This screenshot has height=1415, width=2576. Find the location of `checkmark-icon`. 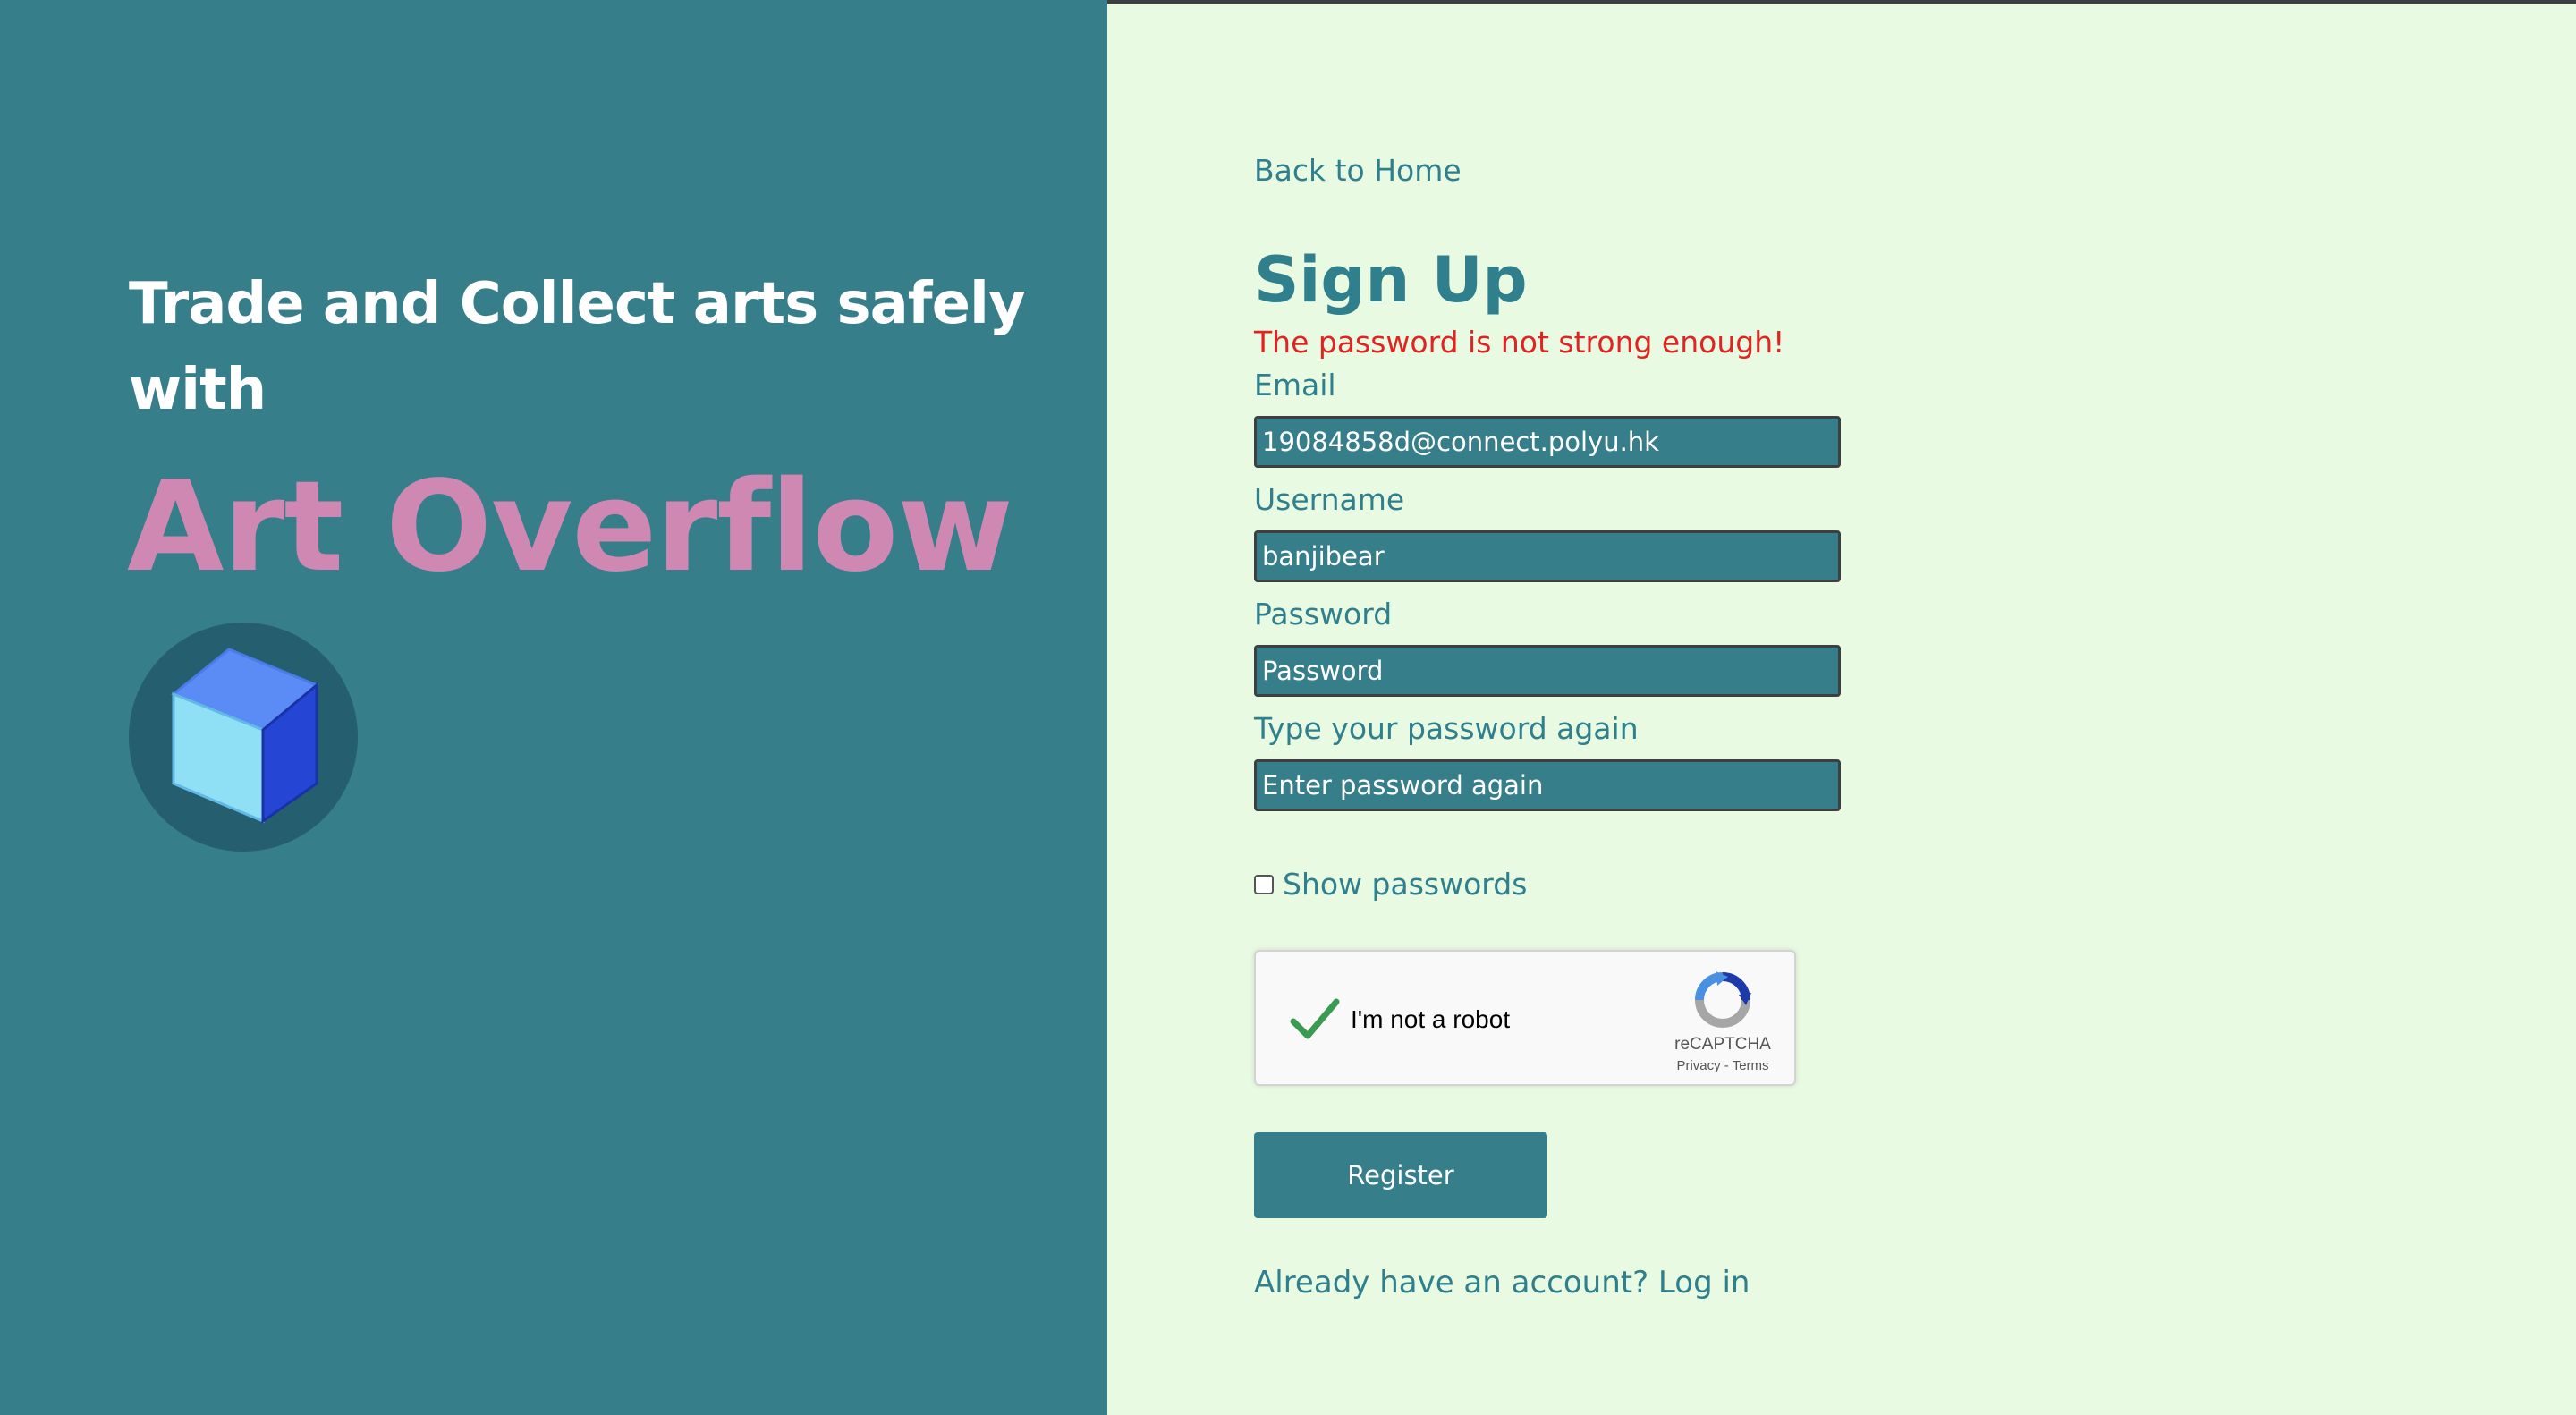

checkmark-icon is located at coordinates (1314, 1020).